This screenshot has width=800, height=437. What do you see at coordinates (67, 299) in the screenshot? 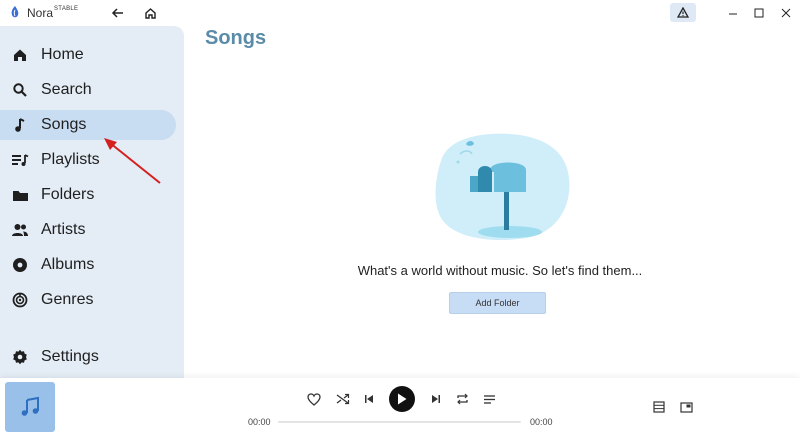
I see `sidebar-item-label: Genres` at bounding box center [67, 299].